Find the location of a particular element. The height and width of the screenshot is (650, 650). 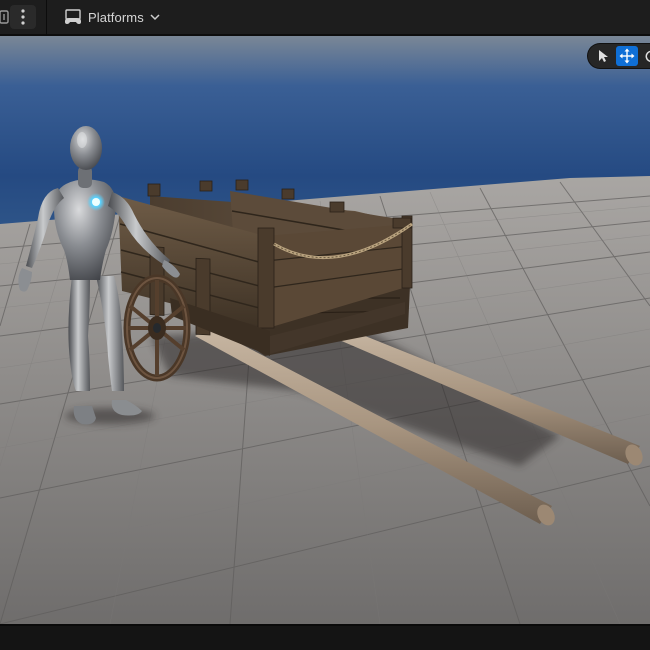

select-mode-button is located at coordinates (603, 56).